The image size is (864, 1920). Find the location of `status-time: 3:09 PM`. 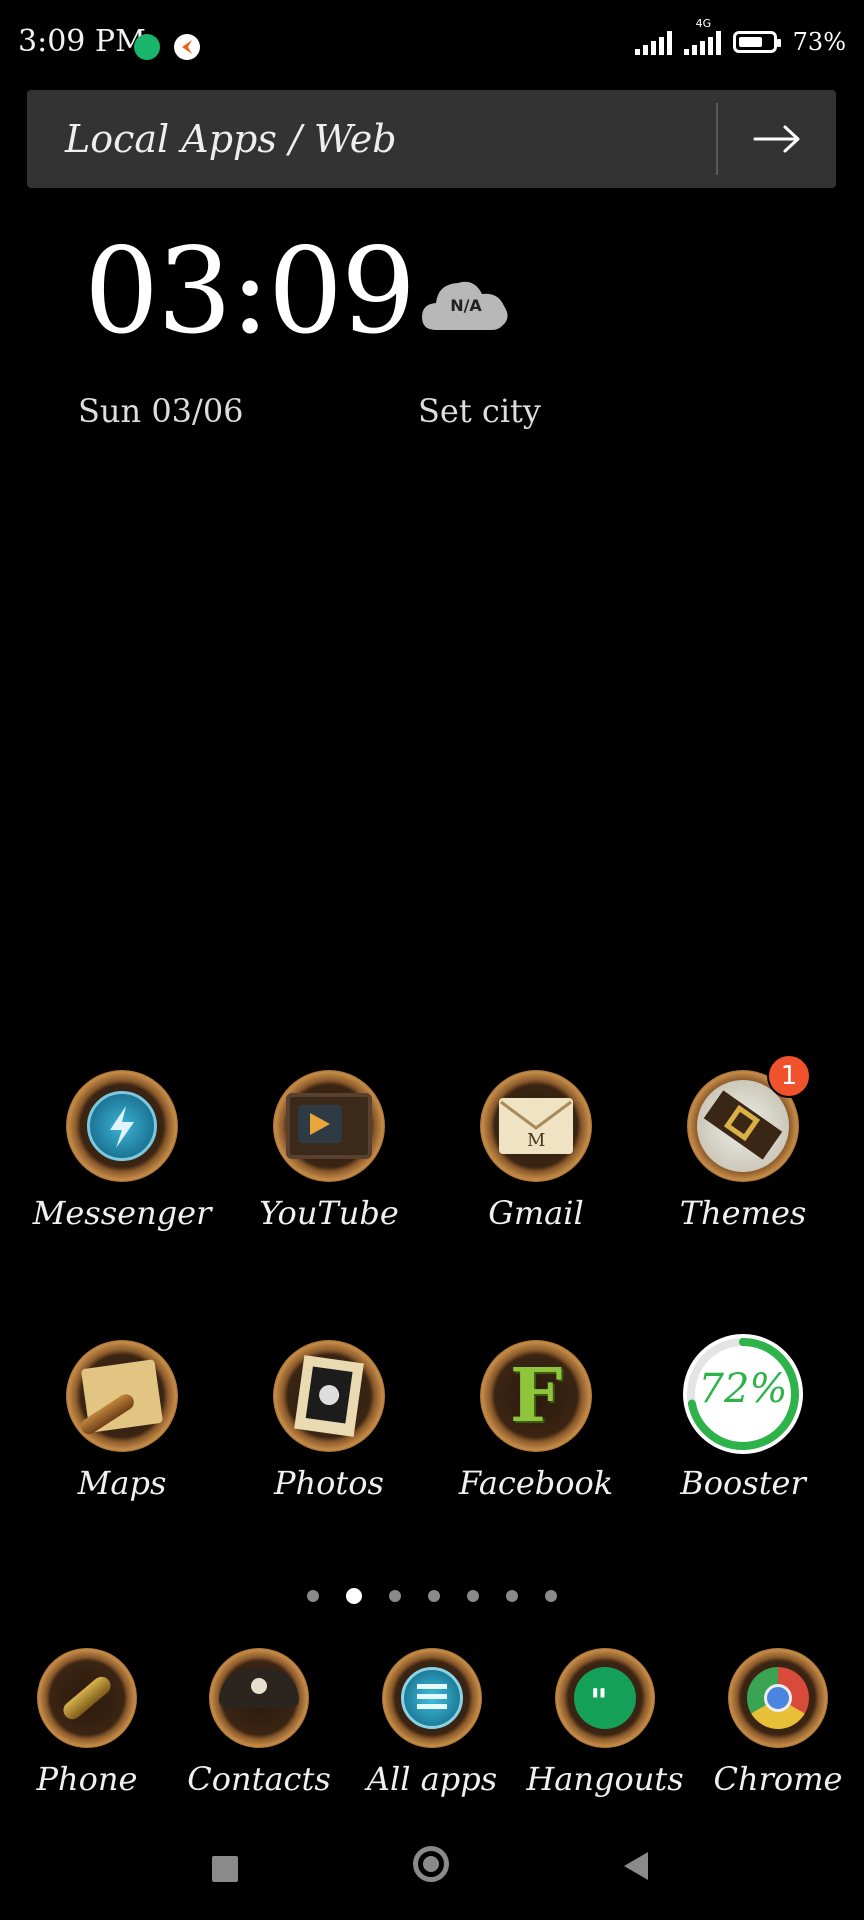

status-time: 3:09 PM is located at coordinates (82, 41).